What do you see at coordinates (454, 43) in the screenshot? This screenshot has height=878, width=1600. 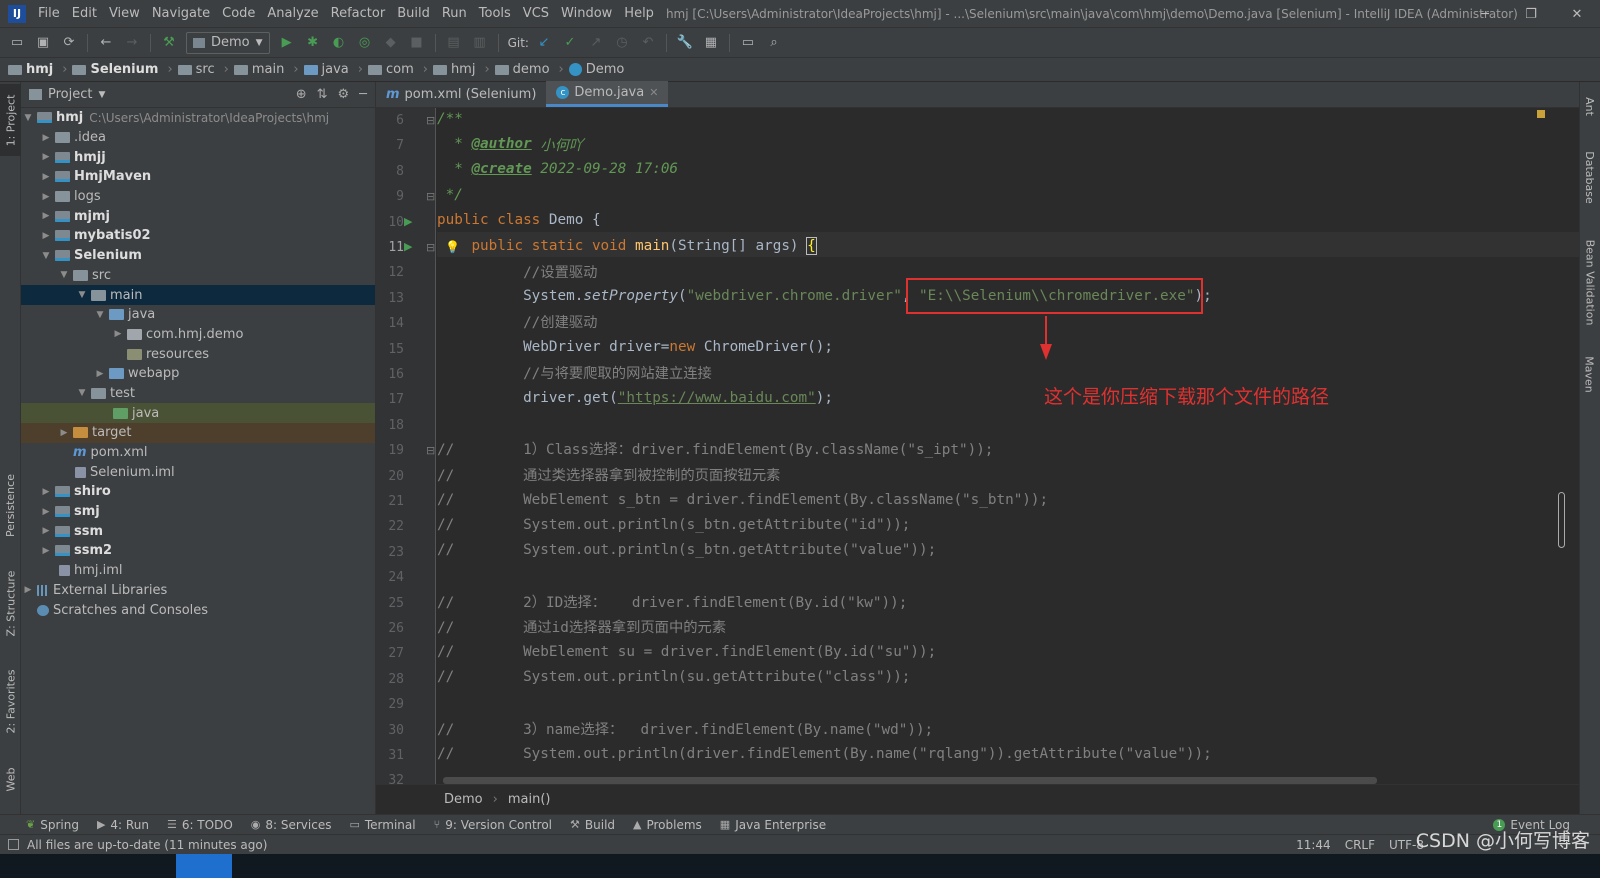 I see `vcs-update-icon: ▤` at bounding box center [454, 43].